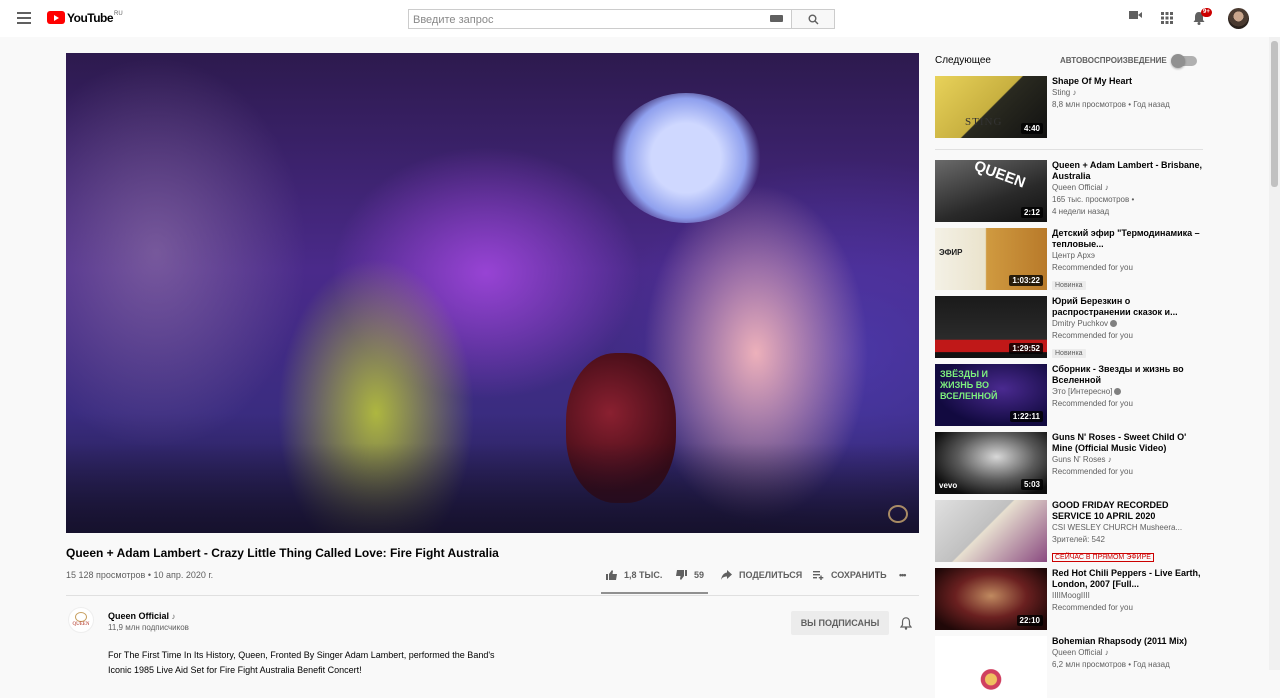  What do you see at coordinates (898, 514) in the screenshot?
I see `channel-watermark-icon` at bounding box center [898, 514].